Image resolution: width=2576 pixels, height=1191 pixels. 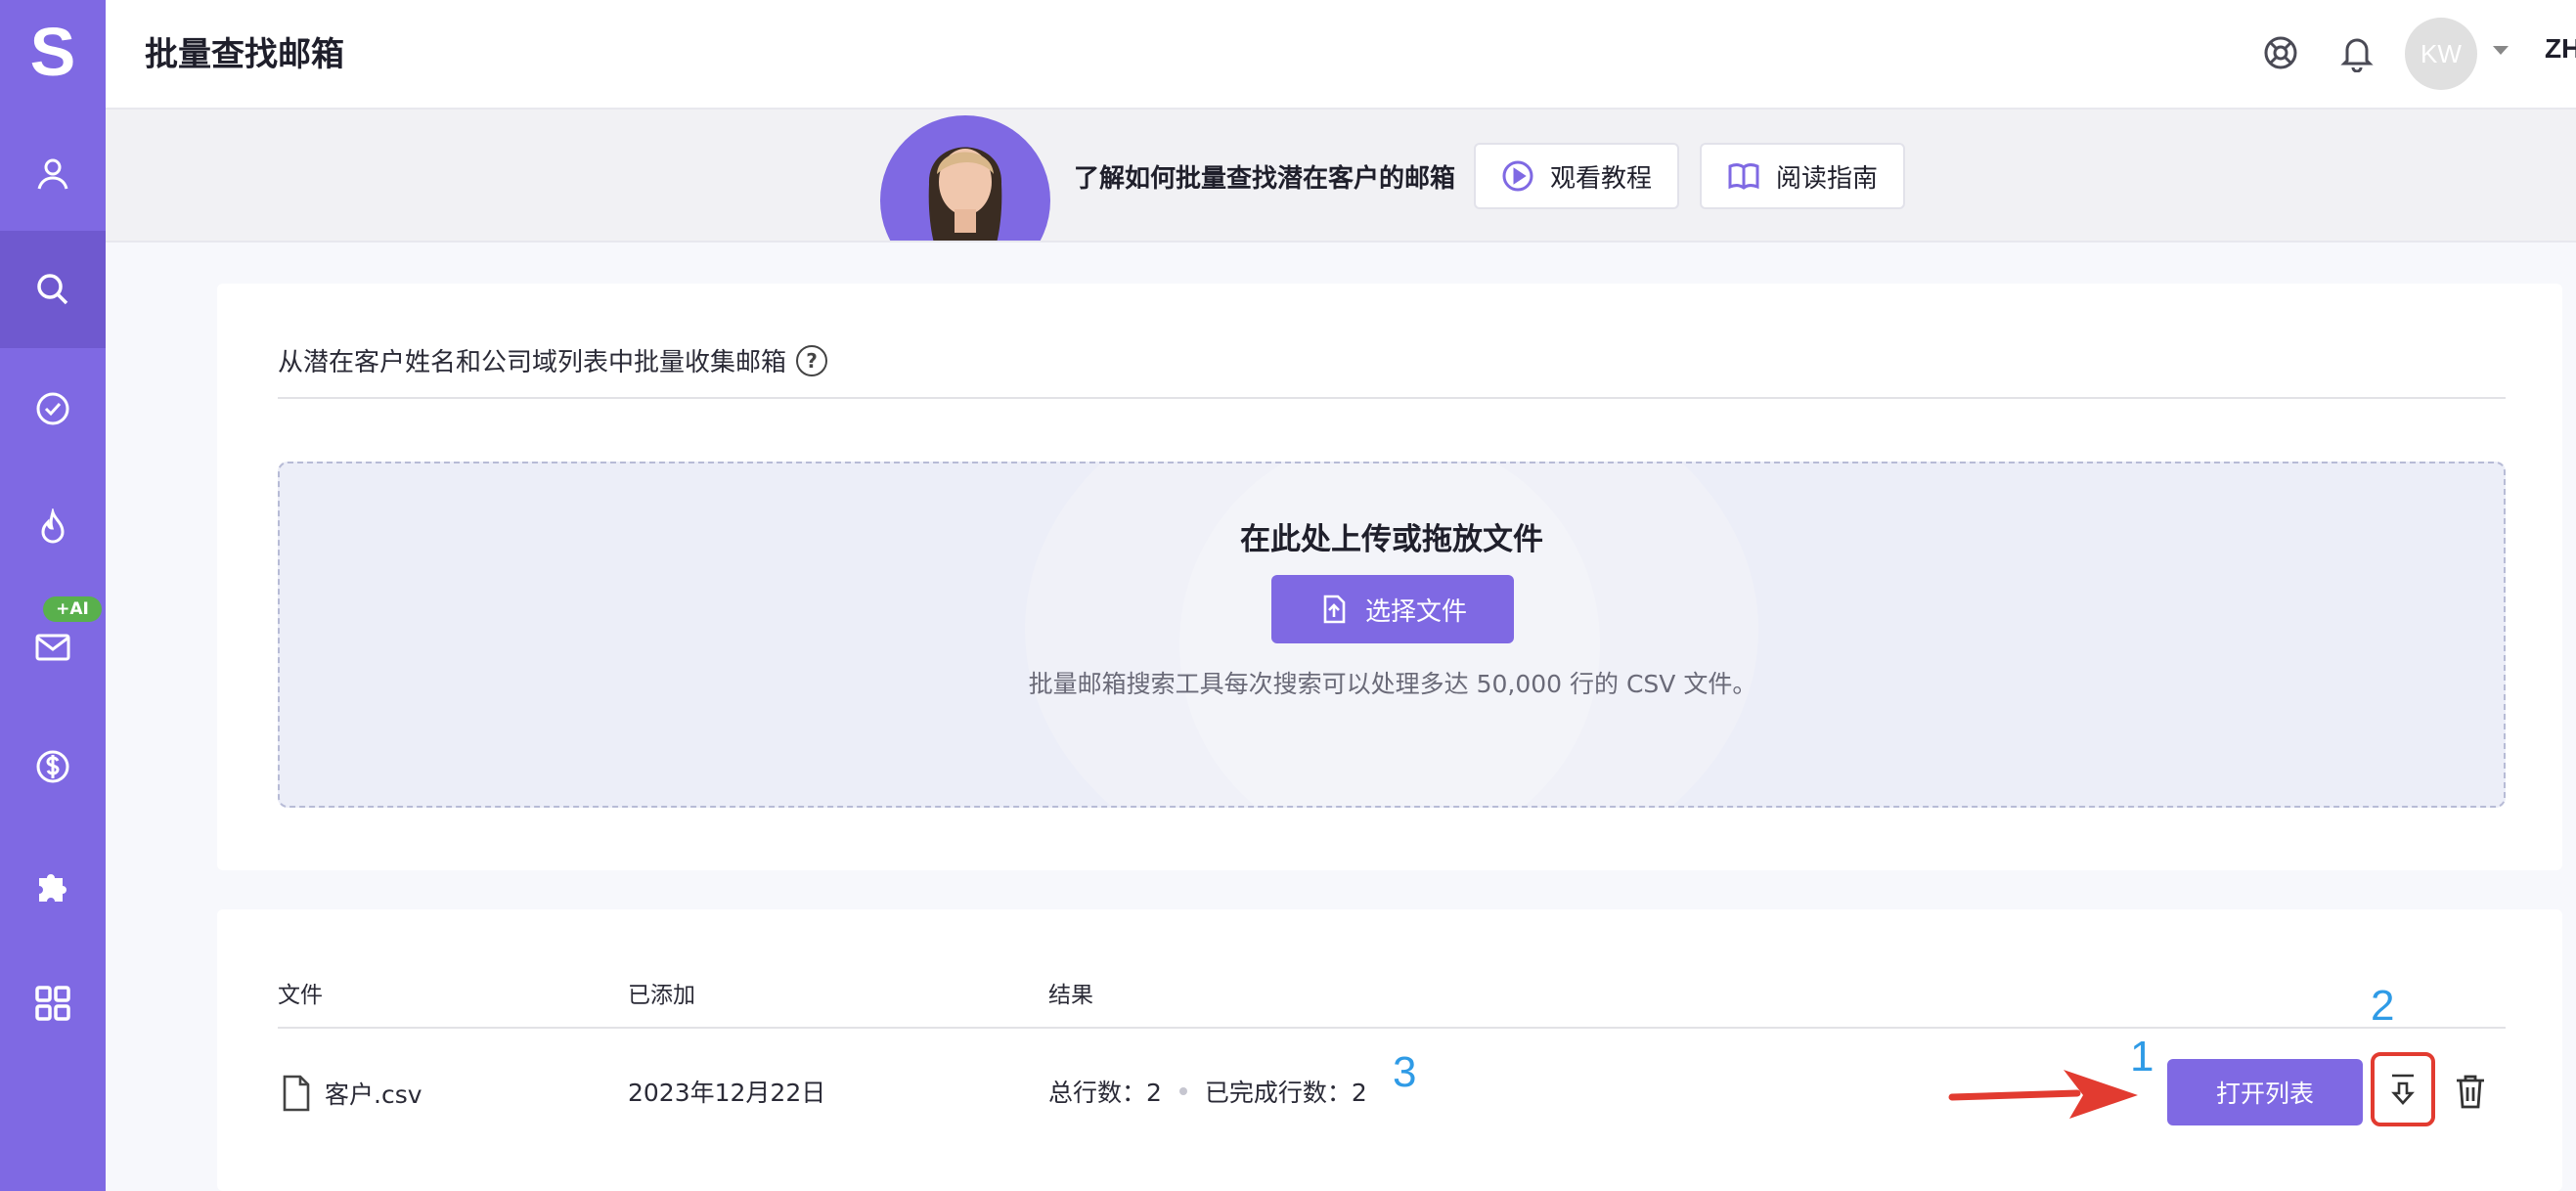 I want to click on annotation-number-2: 2, so click(x=2383, y=1006).